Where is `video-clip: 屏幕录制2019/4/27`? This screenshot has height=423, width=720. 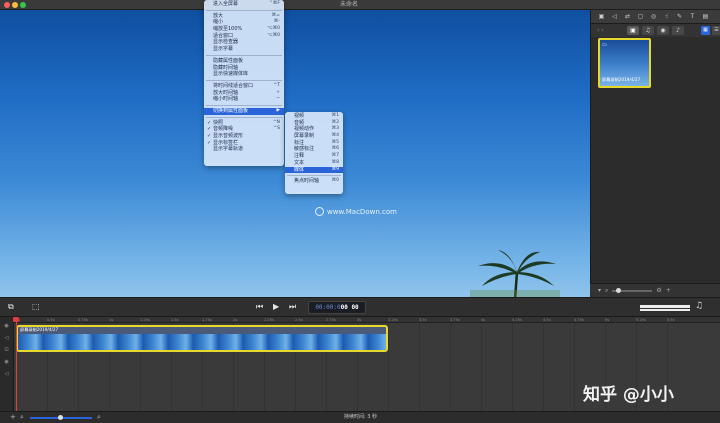 video-clip: 屏幕录制2019/4/27 is located at coordinates (202, 338).